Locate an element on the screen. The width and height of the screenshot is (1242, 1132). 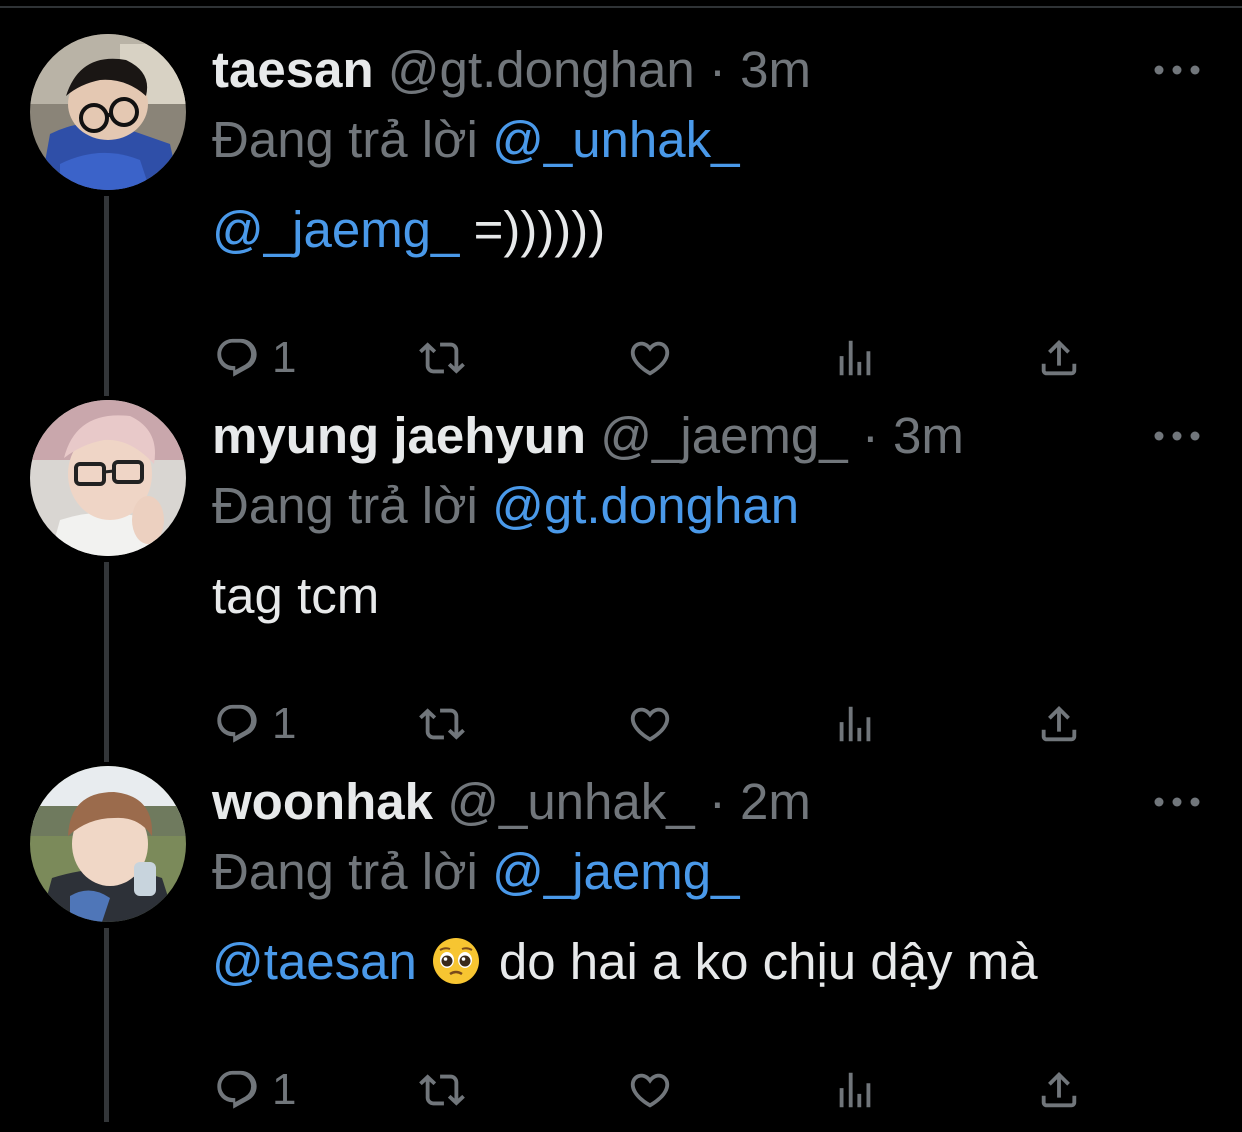
pleading-face-emoji is located at coordinates (456, 961).